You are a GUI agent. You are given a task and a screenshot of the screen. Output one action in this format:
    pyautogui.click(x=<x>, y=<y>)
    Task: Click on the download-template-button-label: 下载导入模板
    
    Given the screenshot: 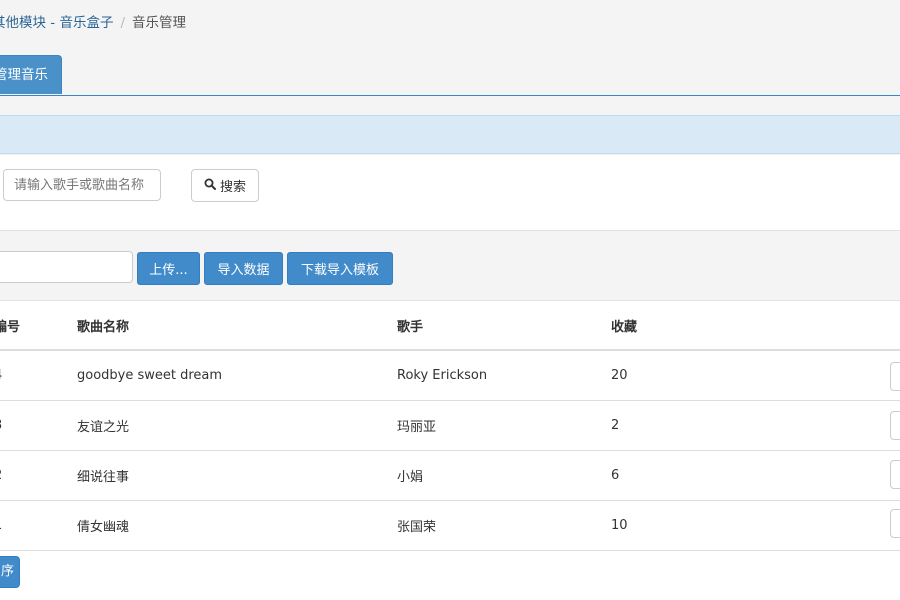 What is the action you would take?
    pyautogui.click(x=339, y=270)
    